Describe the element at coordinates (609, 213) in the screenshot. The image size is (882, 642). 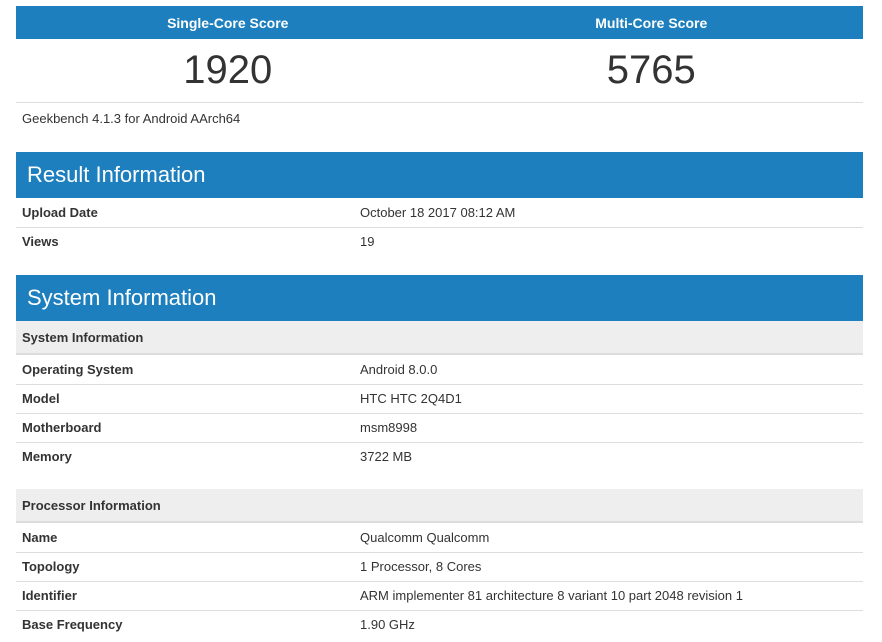
I see `upload-date-value: October 18 2017 08:12 AM` at that location.